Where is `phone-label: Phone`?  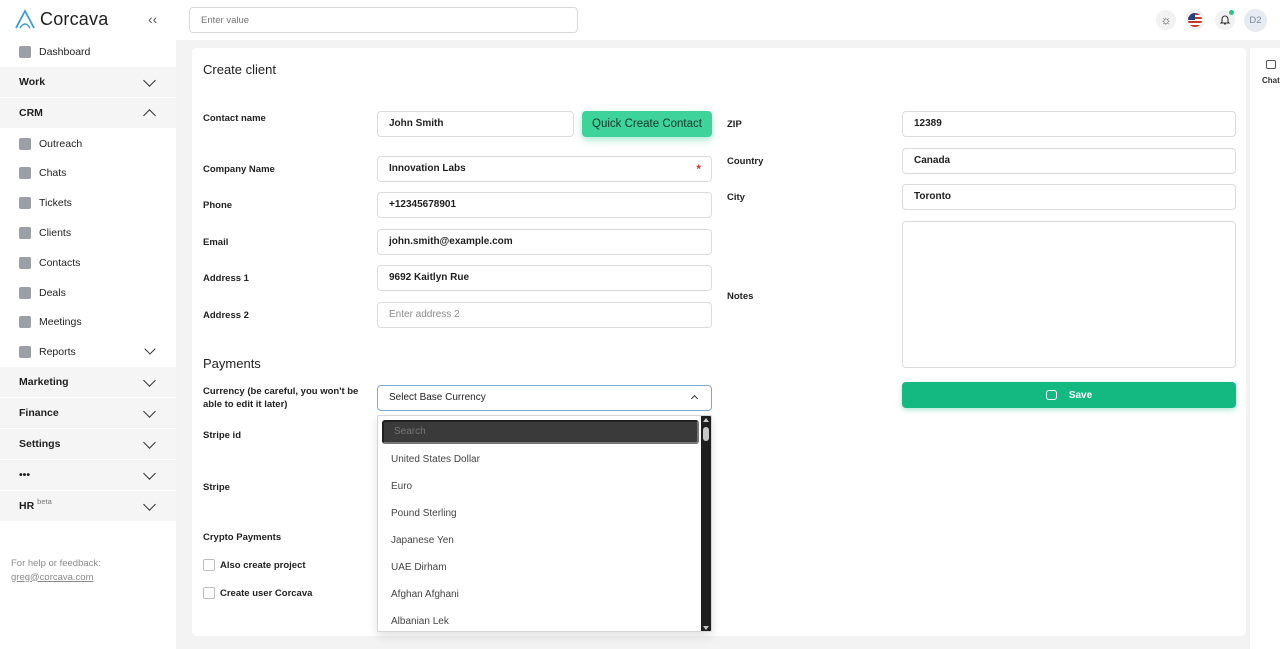 phone-label: Phone is located at coordinates (218, 205).